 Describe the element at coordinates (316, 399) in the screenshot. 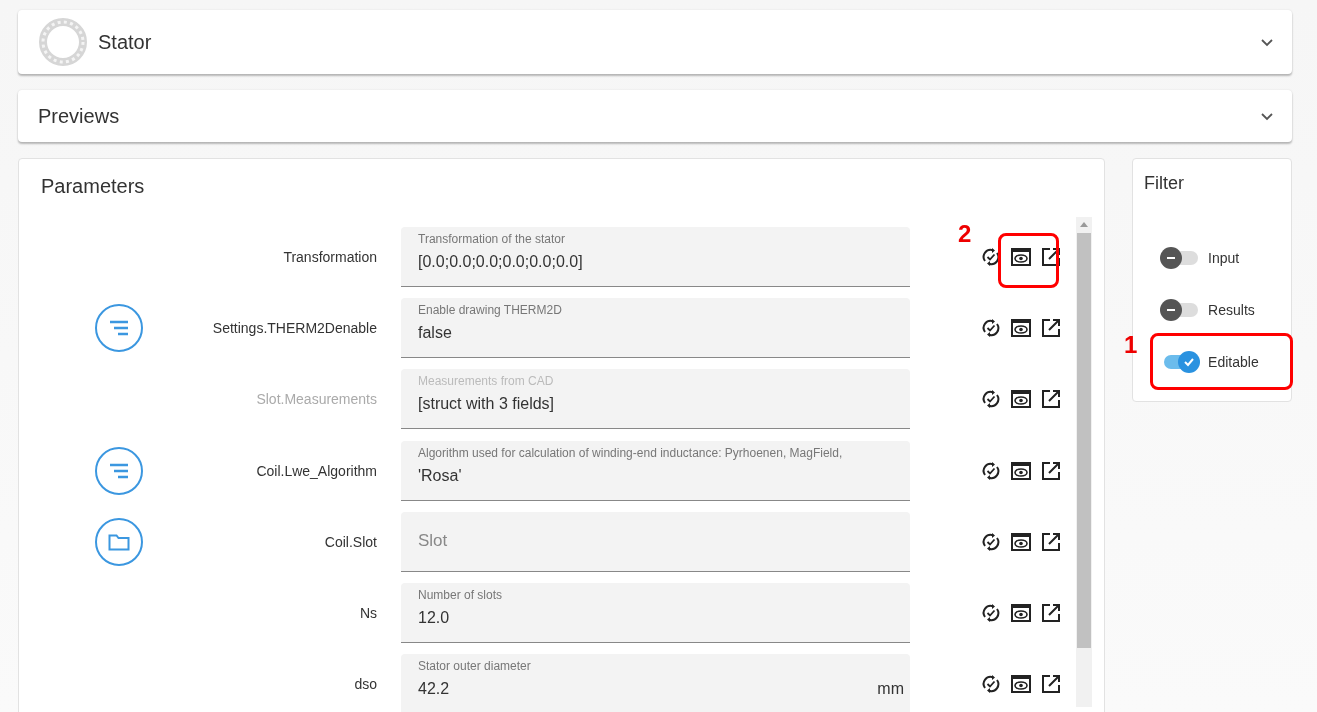

I see `parameter-label: Slot.Measurements` at that location.